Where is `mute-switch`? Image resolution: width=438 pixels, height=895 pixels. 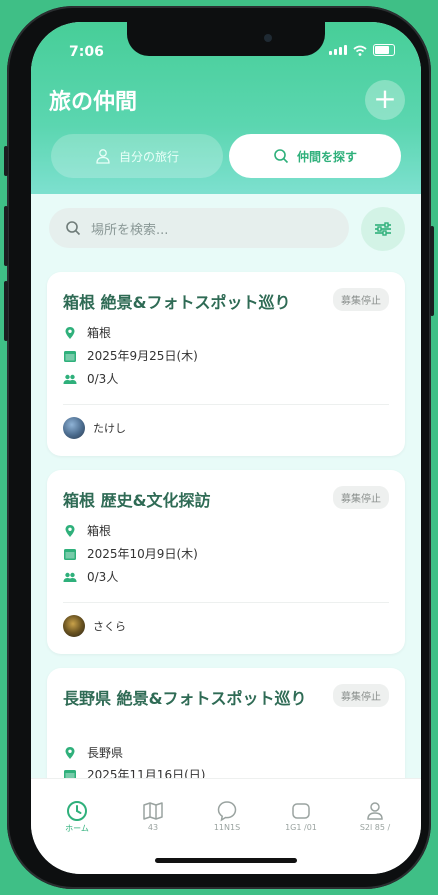 mute-switch is located at coordinates (6, 161).